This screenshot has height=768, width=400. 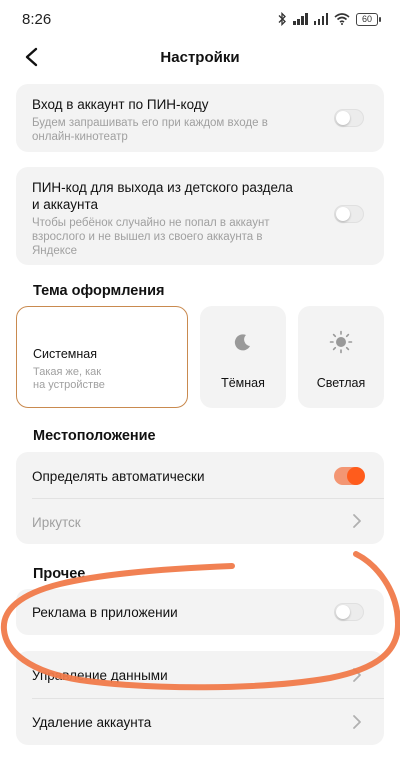 I want to click on auto-location-row: Определять автоматически, so click(x=200, y=475).